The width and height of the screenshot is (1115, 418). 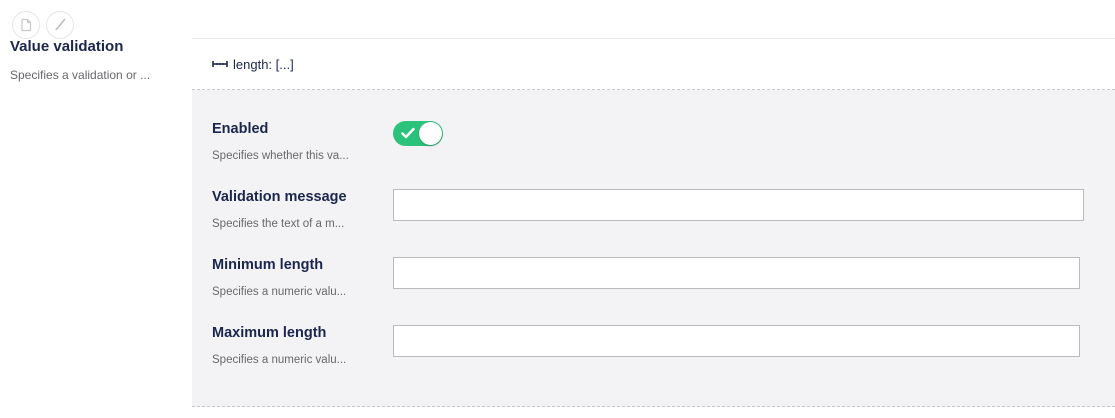 What do you see at coordinates (738, 205) in the screenshot?
I see `validation-message-input` at bounding box center [738, 205].